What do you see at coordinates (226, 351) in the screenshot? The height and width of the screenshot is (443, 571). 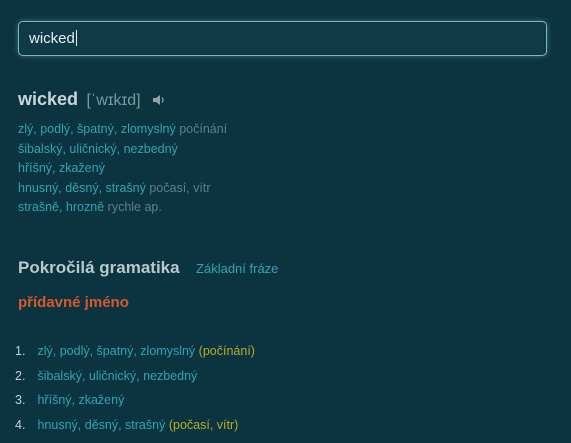 I see `meaning-context: (počínání)` at bounding box center [226, 351].